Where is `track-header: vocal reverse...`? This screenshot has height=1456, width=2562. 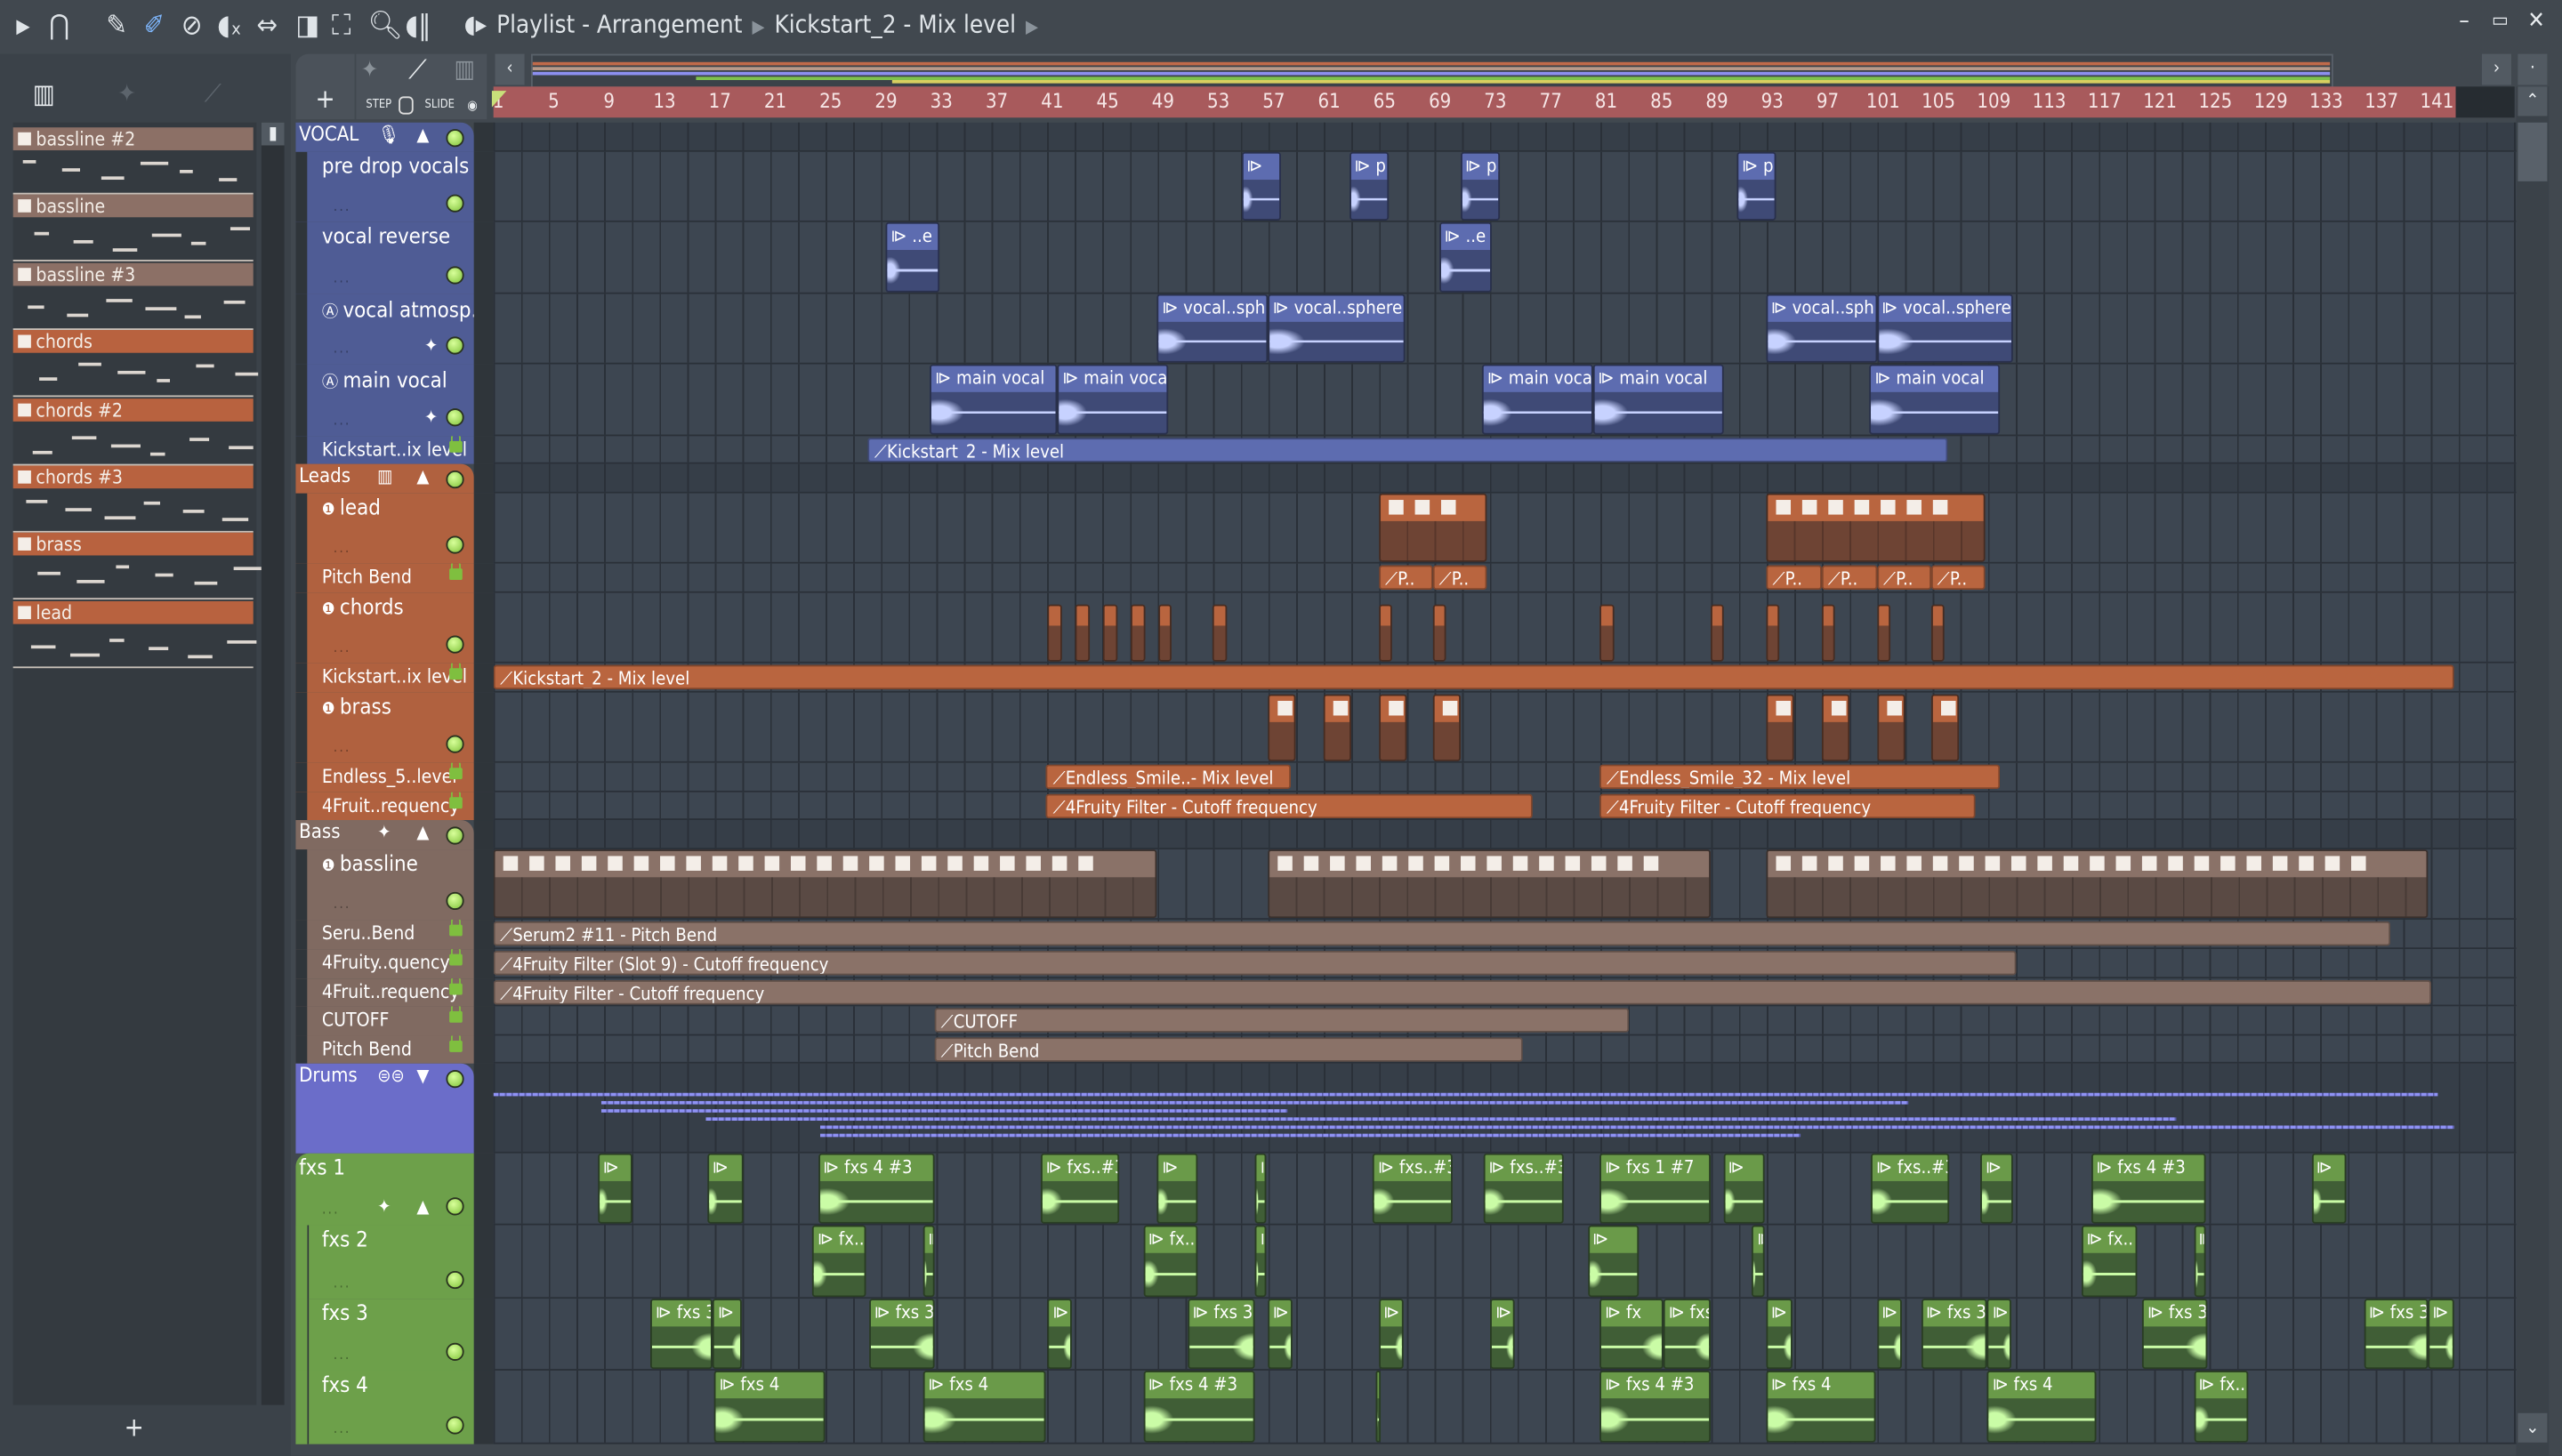
track-header: vocal reverse... is located at coordinates (384, 258).